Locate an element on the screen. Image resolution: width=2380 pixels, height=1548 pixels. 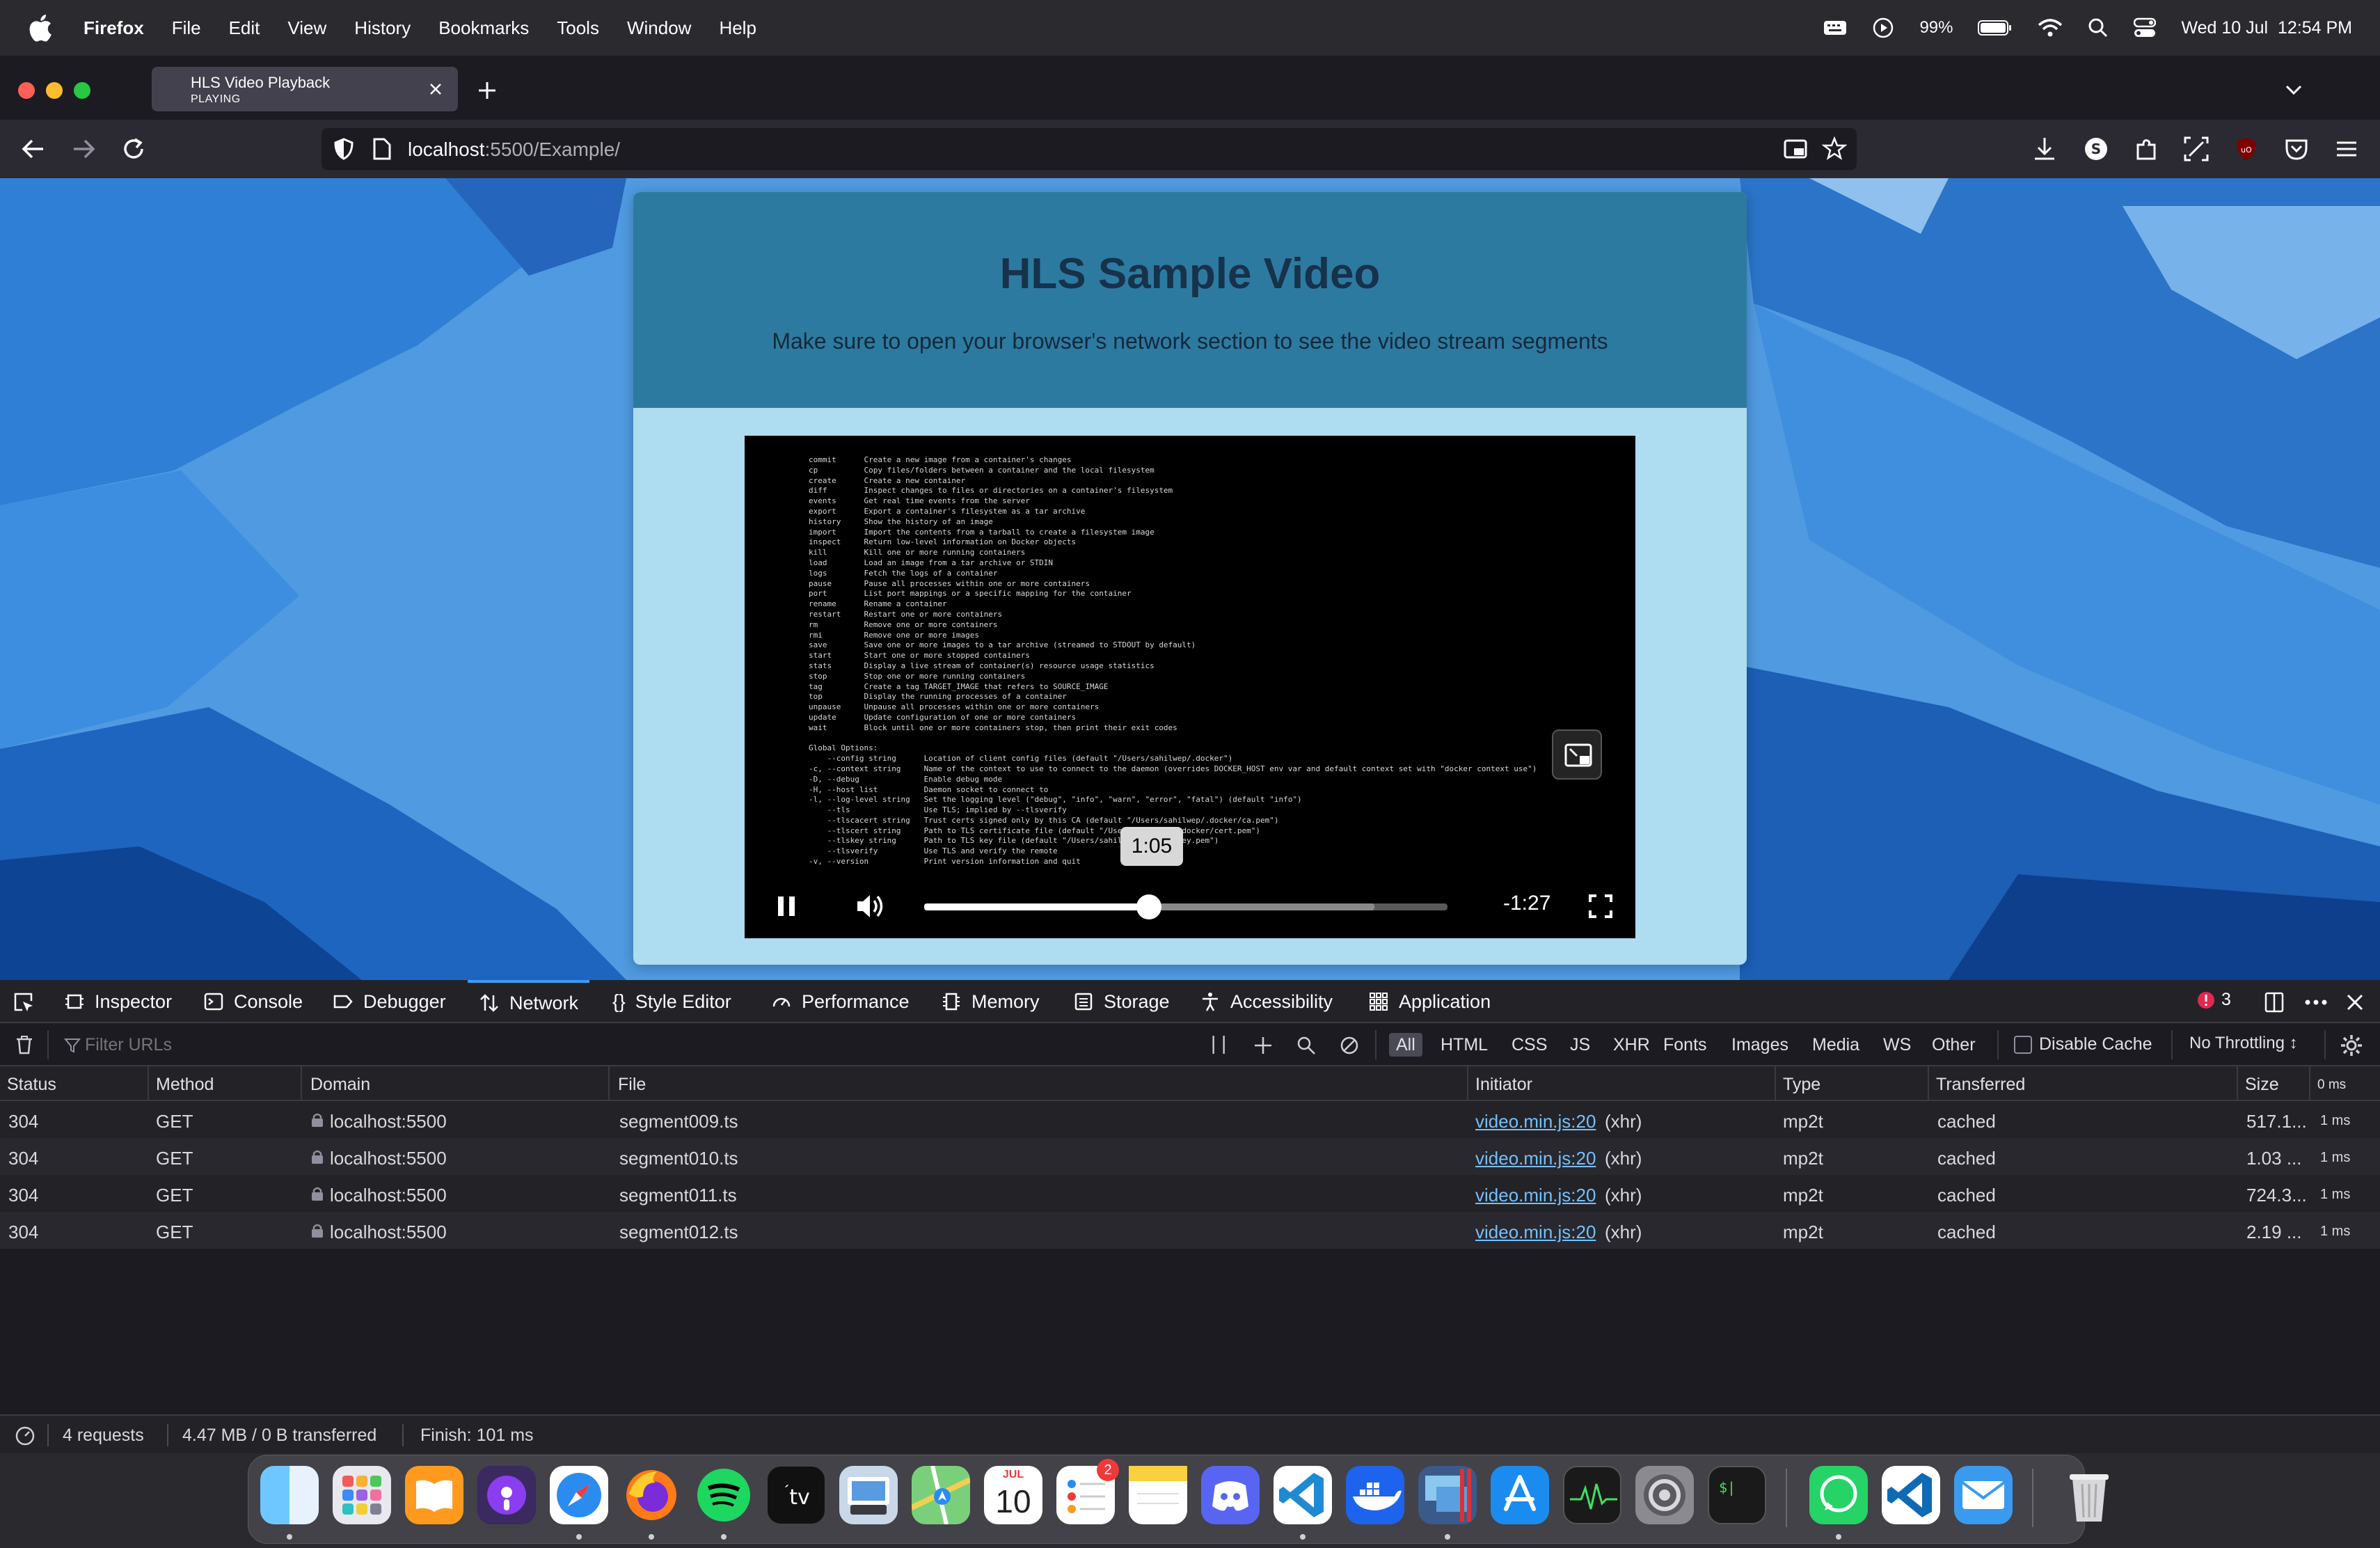
battery-icon is located at coordinates (1995, 27).